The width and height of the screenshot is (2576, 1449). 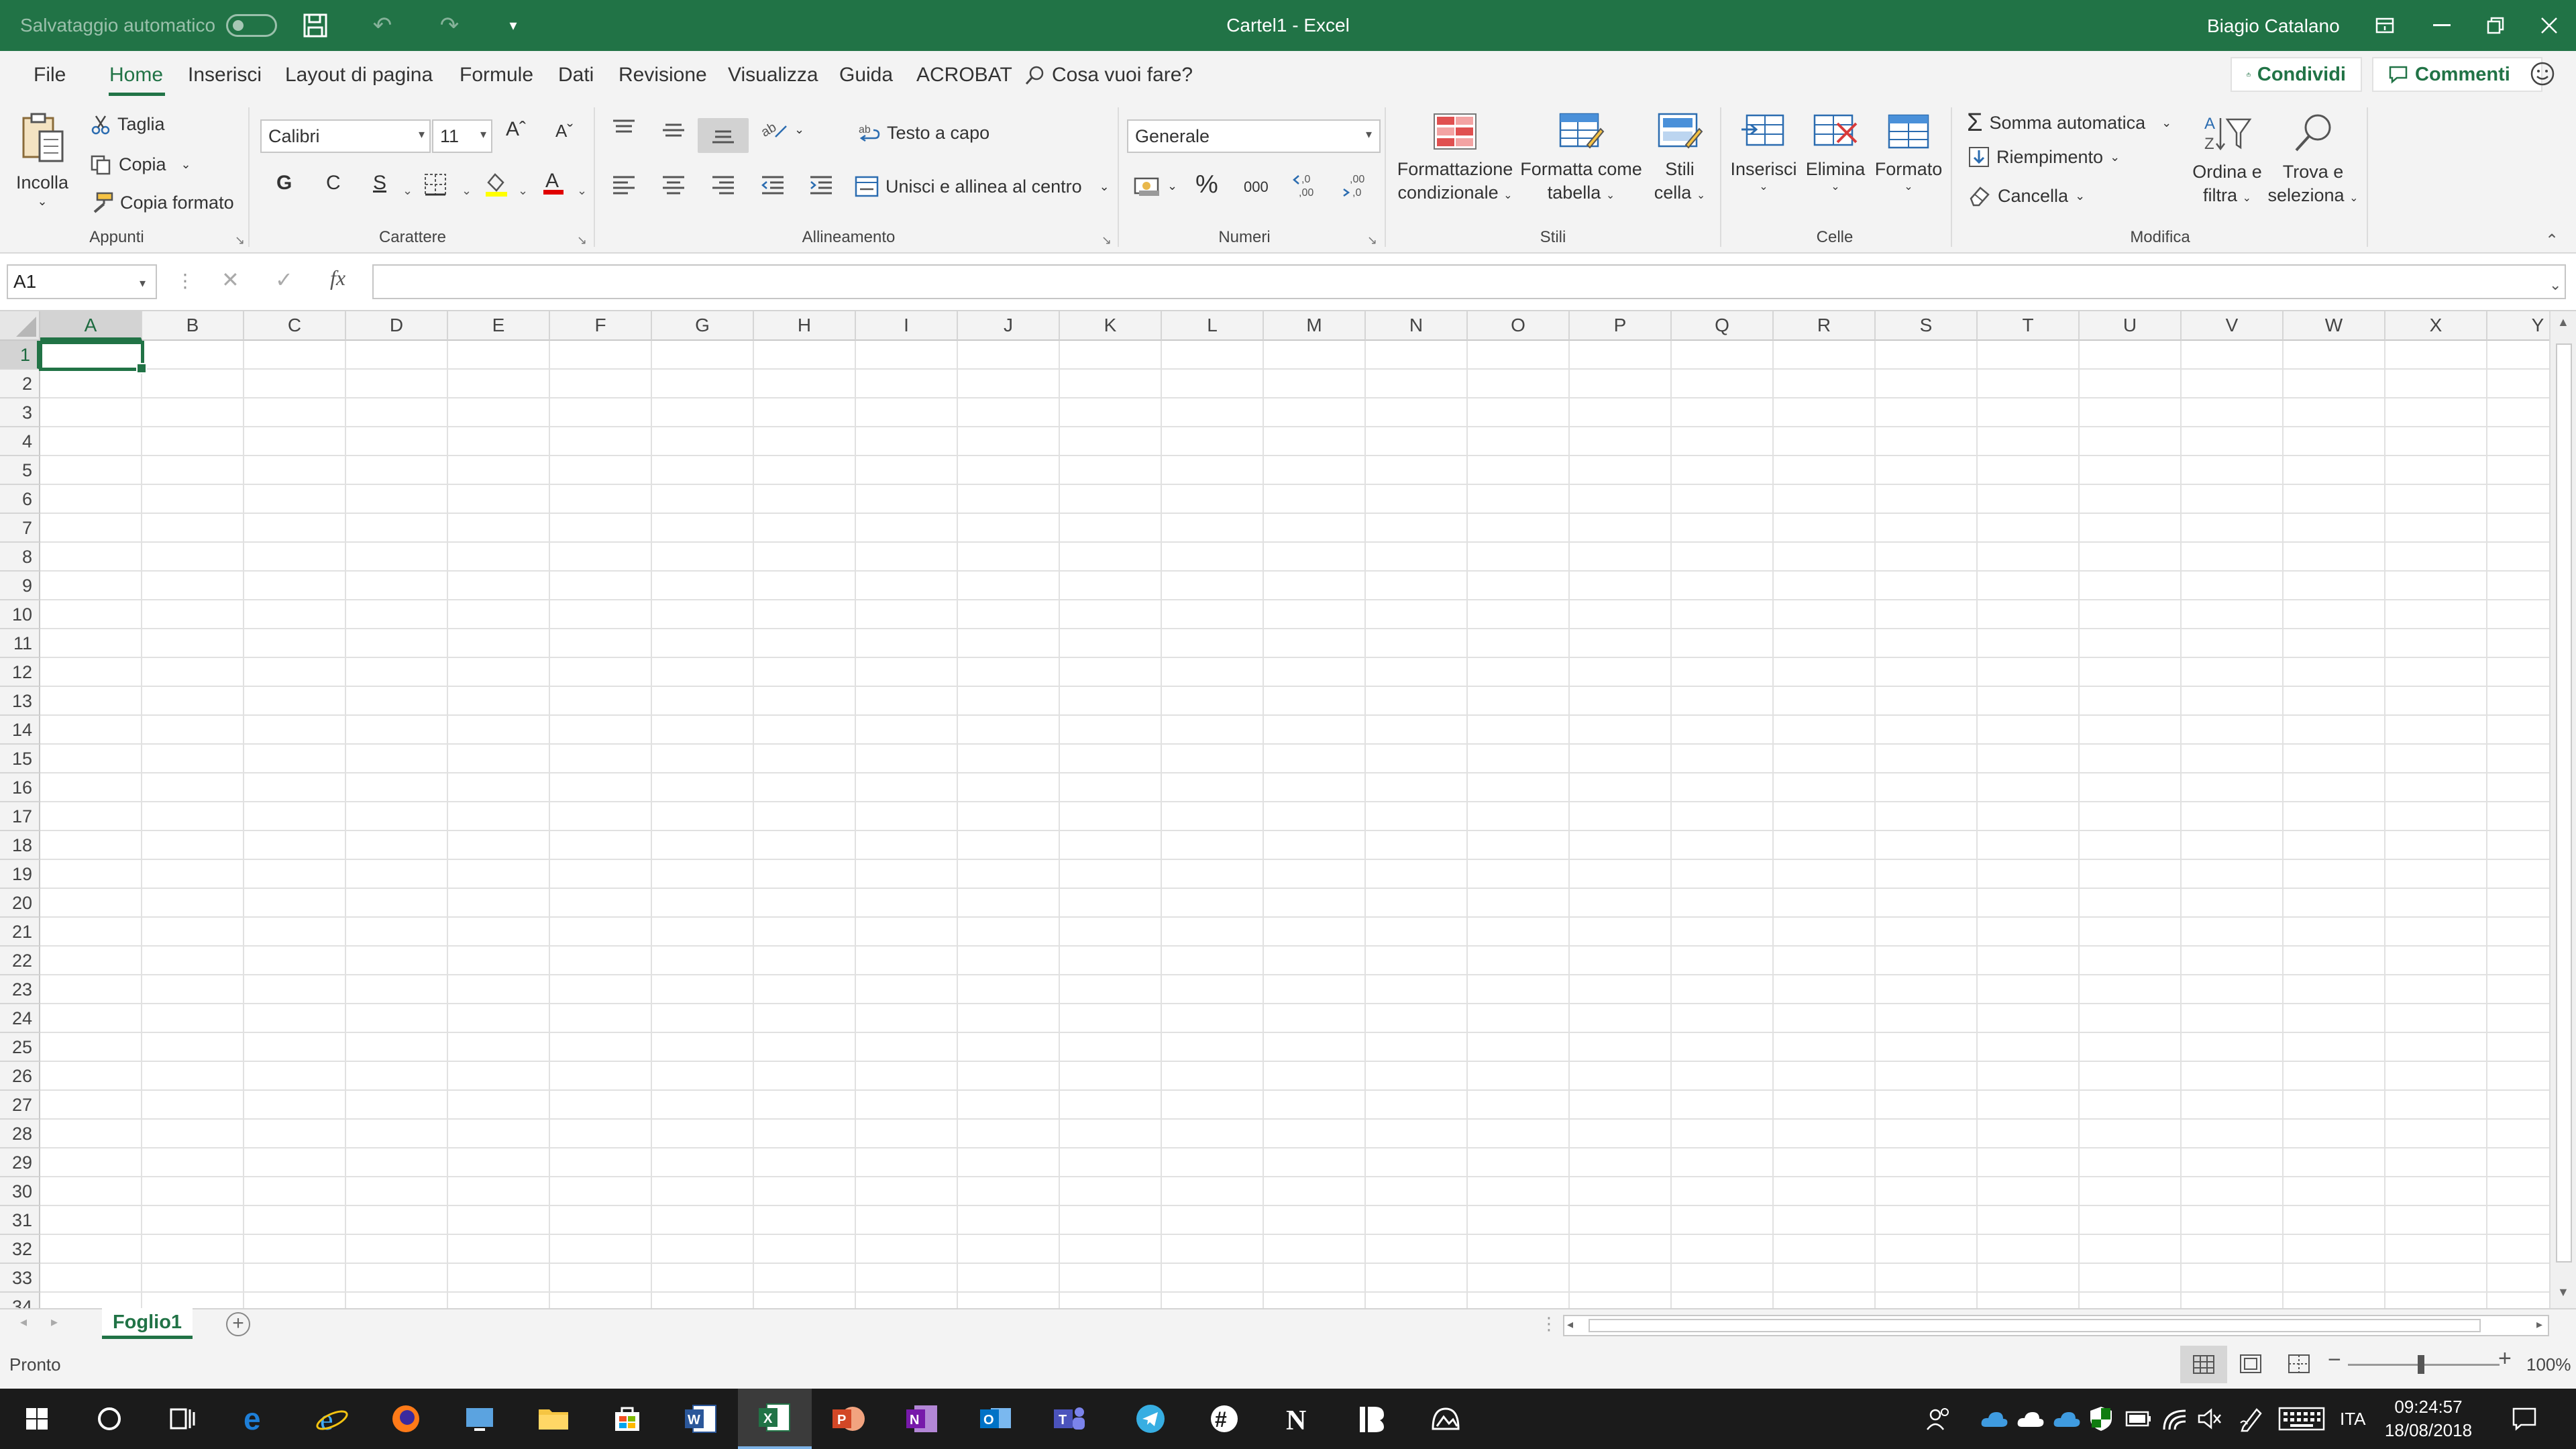 What do you see at coordinates (1938, 1419) in the screenshot?
I see `people-icon` at bounding box center [1938, 1419].